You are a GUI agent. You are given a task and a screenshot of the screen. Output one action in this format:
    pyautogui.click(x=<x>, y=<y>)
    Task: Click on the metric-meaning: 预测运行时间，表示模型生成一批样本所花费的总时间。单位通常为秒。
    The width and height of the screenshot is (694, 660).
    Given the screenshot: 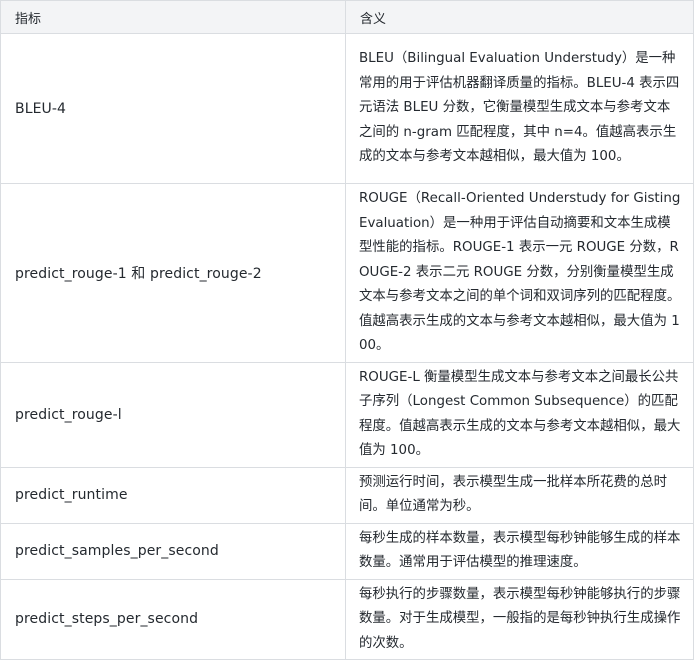 What is the action you would take?
    pyautogui.click(x=519, y=495)
    